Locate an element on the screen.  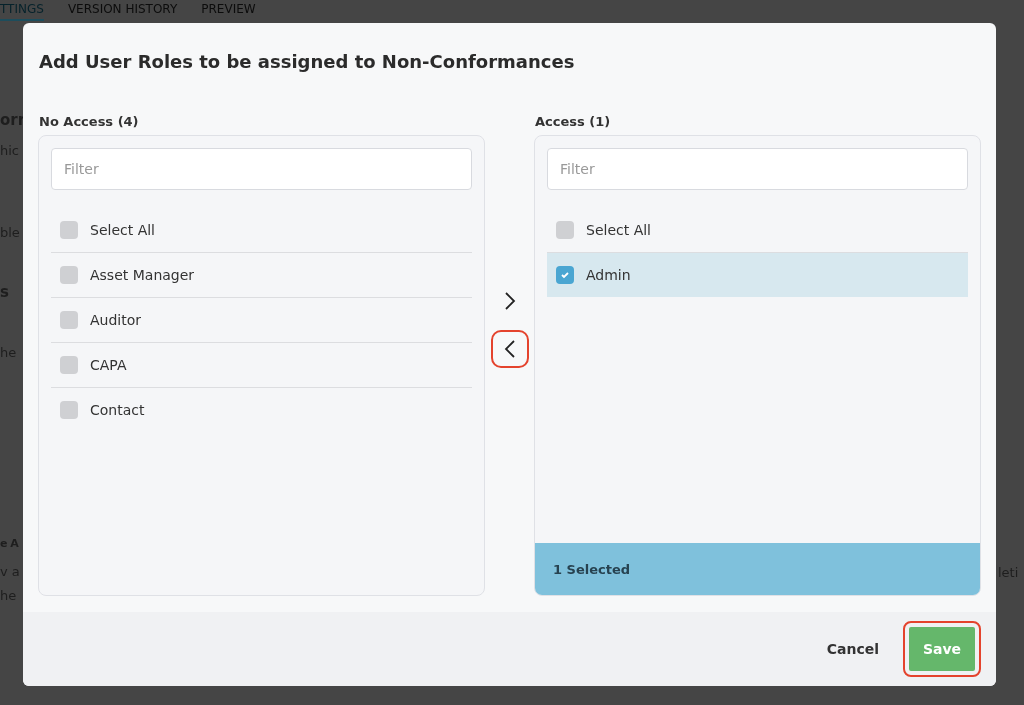
row-label: Admin is located at coordinates (608, 275).